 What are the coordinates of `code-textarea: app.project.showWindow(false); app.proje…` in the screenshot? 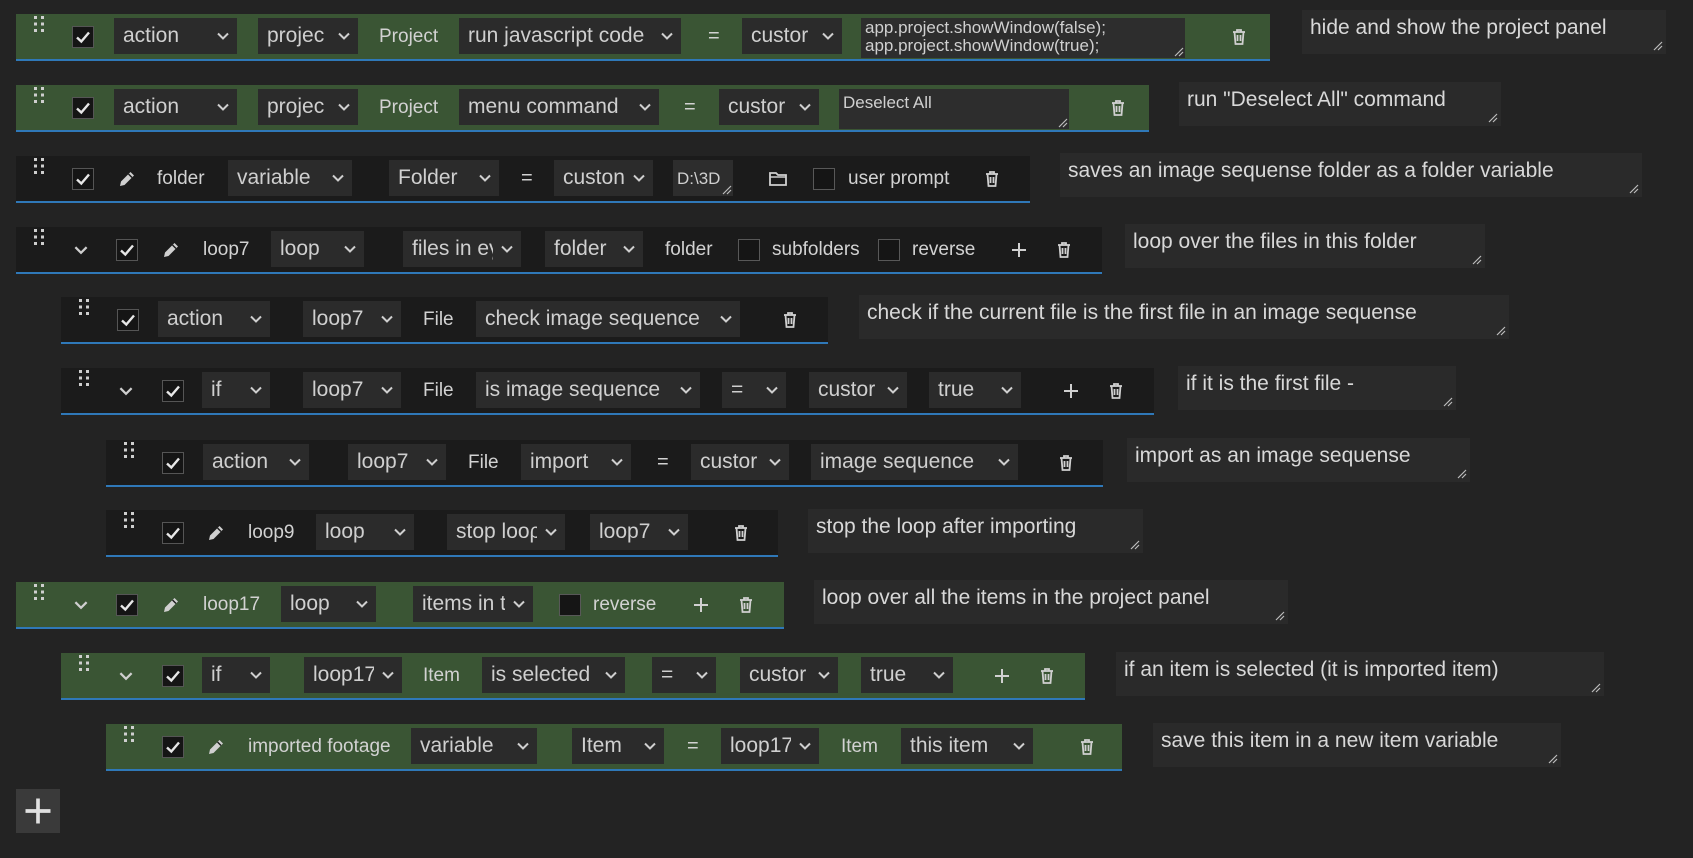 It's located at (1023, 38).